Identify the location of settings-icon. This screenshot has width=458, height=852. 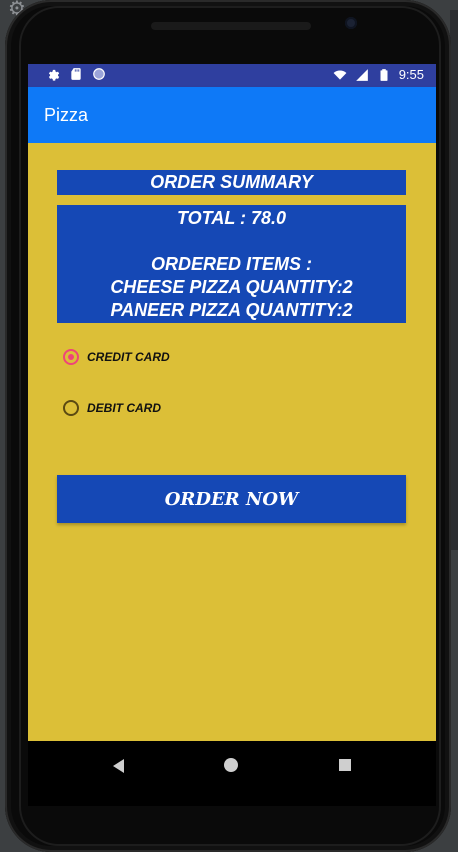
(54, 75).